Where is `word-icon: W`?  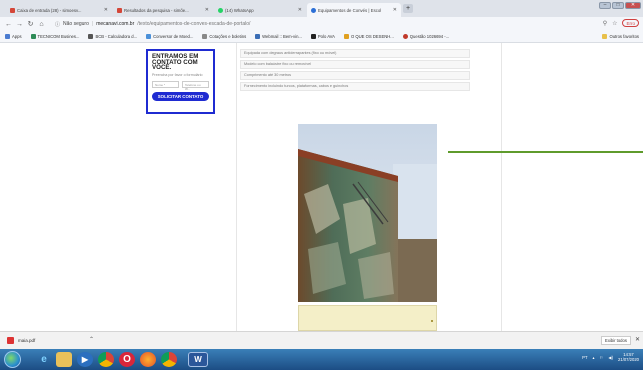
word-icon: W is located at coordinates (198, 359).